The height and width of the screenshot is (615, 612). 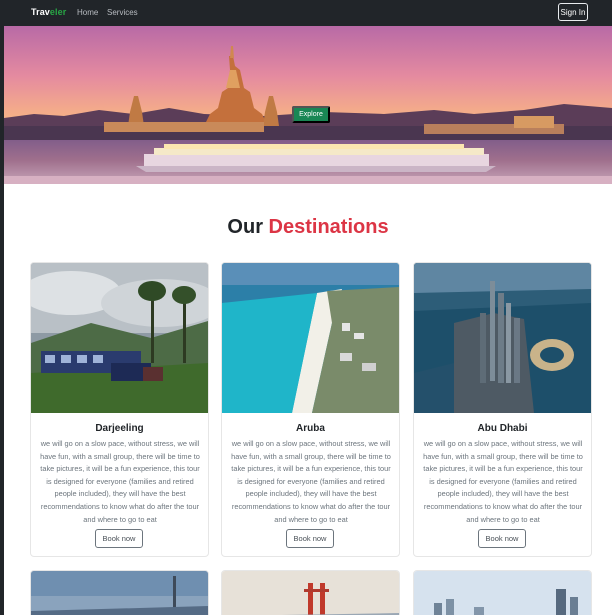 What do you see at coordinates (573, 12) in the screenshot?
I see `sign-in-button: Sign In` at bounding box center [573, 12].